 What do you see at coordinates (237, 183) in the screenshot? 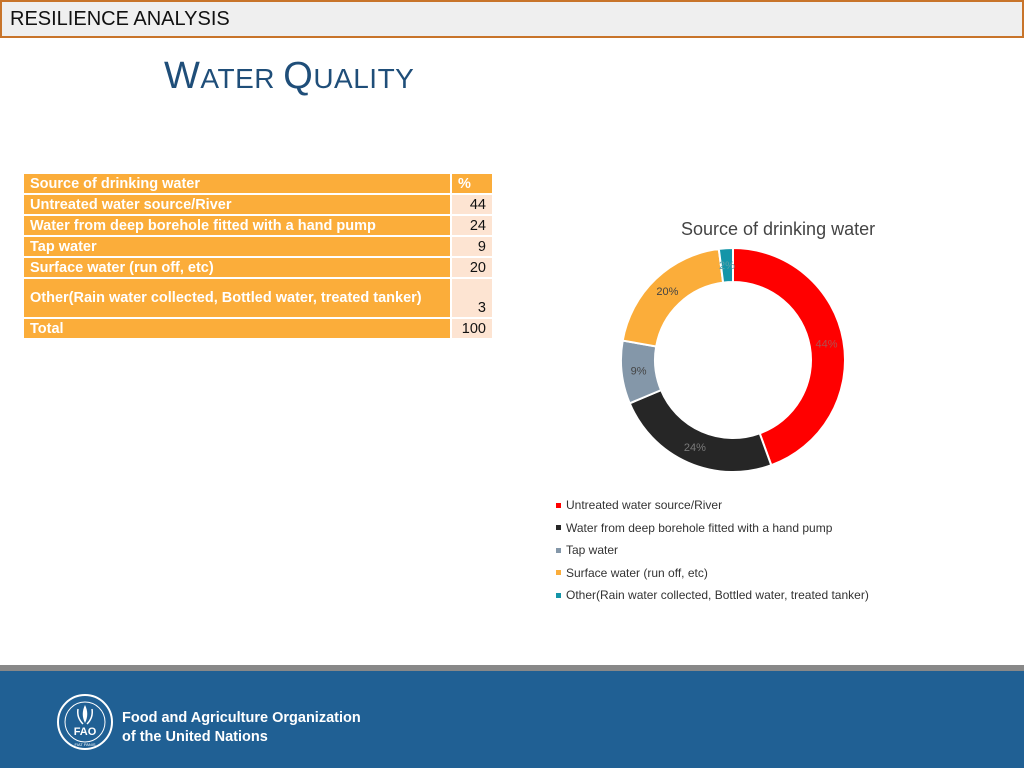
I see `table-header-label: Source of drinking water` at bounding box center [237, 183].